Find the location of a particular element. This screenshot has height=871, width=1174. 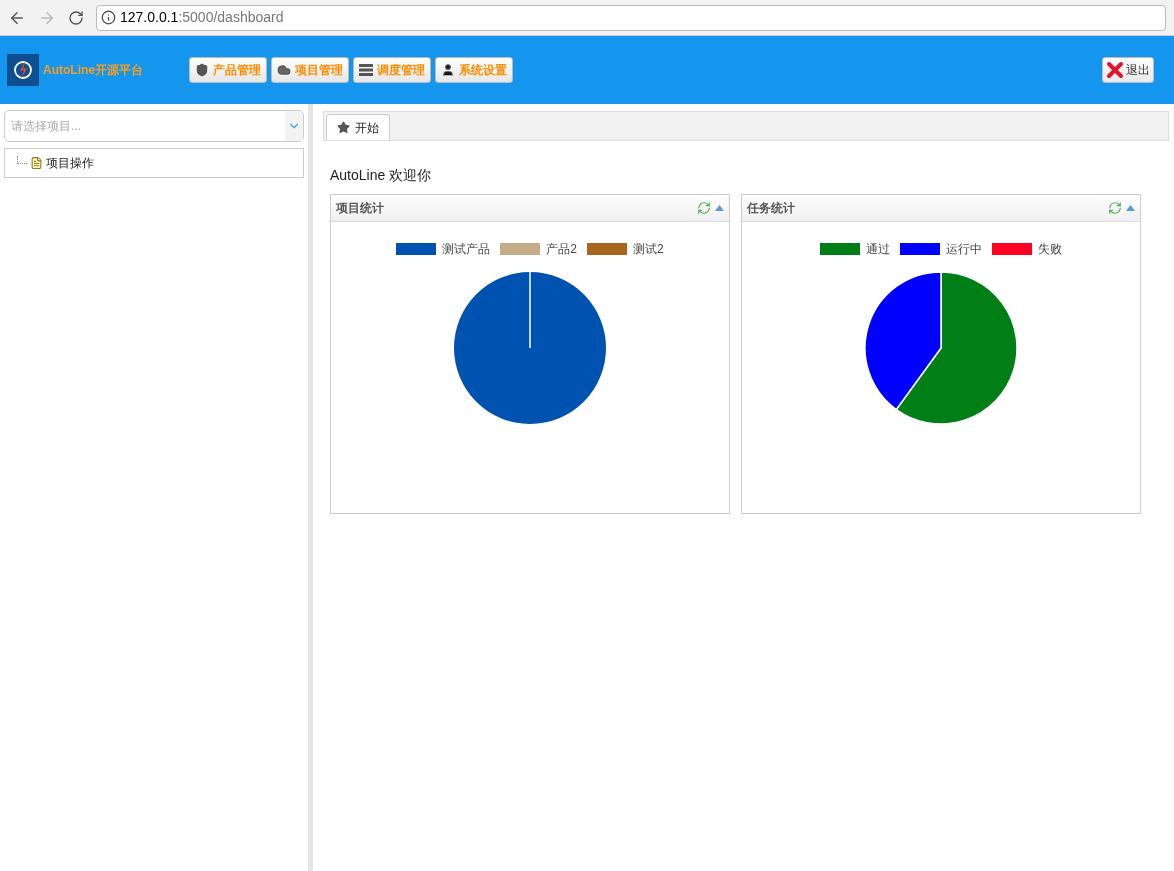

logo-icon is located at coordinates (23, 70).